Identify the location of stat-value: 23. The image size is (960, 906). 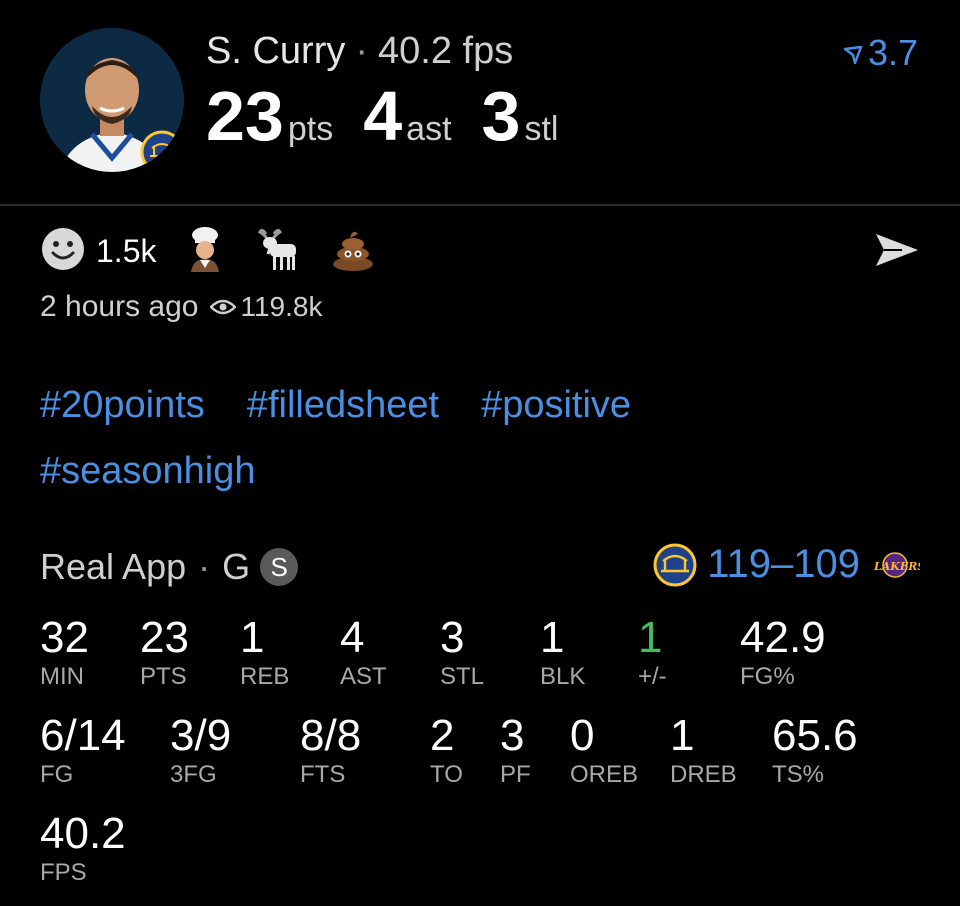
(164, 637).